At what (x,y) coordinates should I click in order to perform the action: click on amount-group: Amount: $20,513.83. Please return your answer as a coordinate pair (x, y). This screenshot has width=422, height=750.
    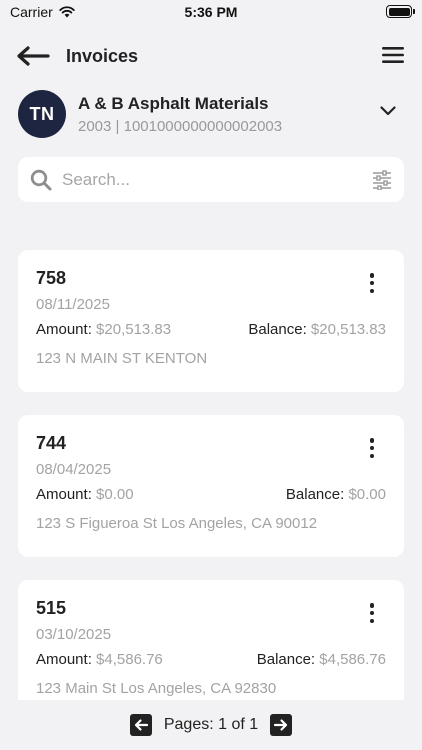
    Looking at the image, I should click on (103, 329).